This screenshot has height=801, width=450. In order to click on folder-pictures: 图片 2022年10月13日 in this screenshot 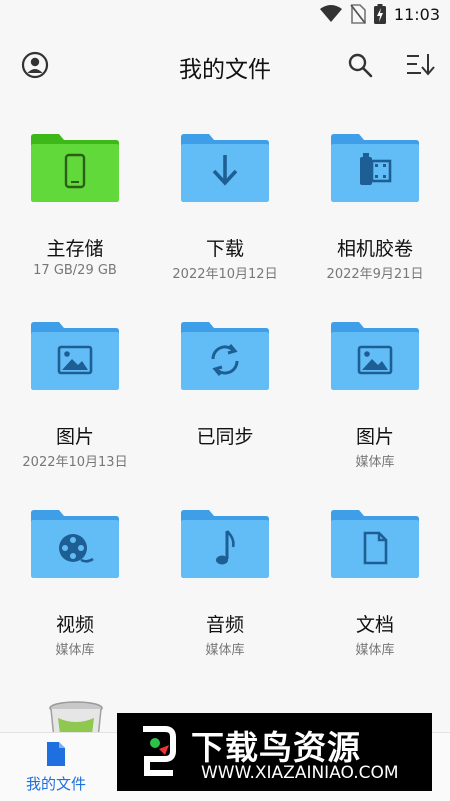, I will do `click(75, 386)`.